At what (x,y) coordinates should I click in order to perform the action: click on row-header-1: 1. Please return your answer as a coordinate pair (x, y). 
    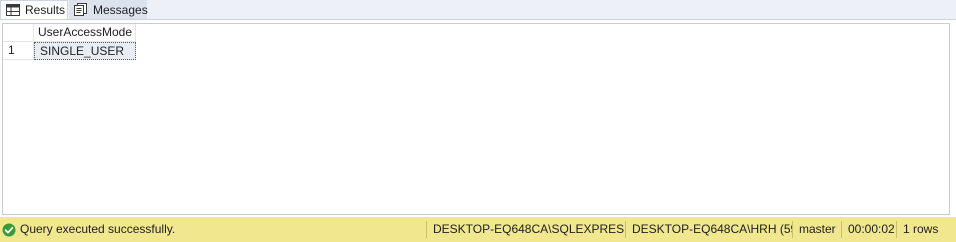
    Looking at the image, I should click on (18, 51).